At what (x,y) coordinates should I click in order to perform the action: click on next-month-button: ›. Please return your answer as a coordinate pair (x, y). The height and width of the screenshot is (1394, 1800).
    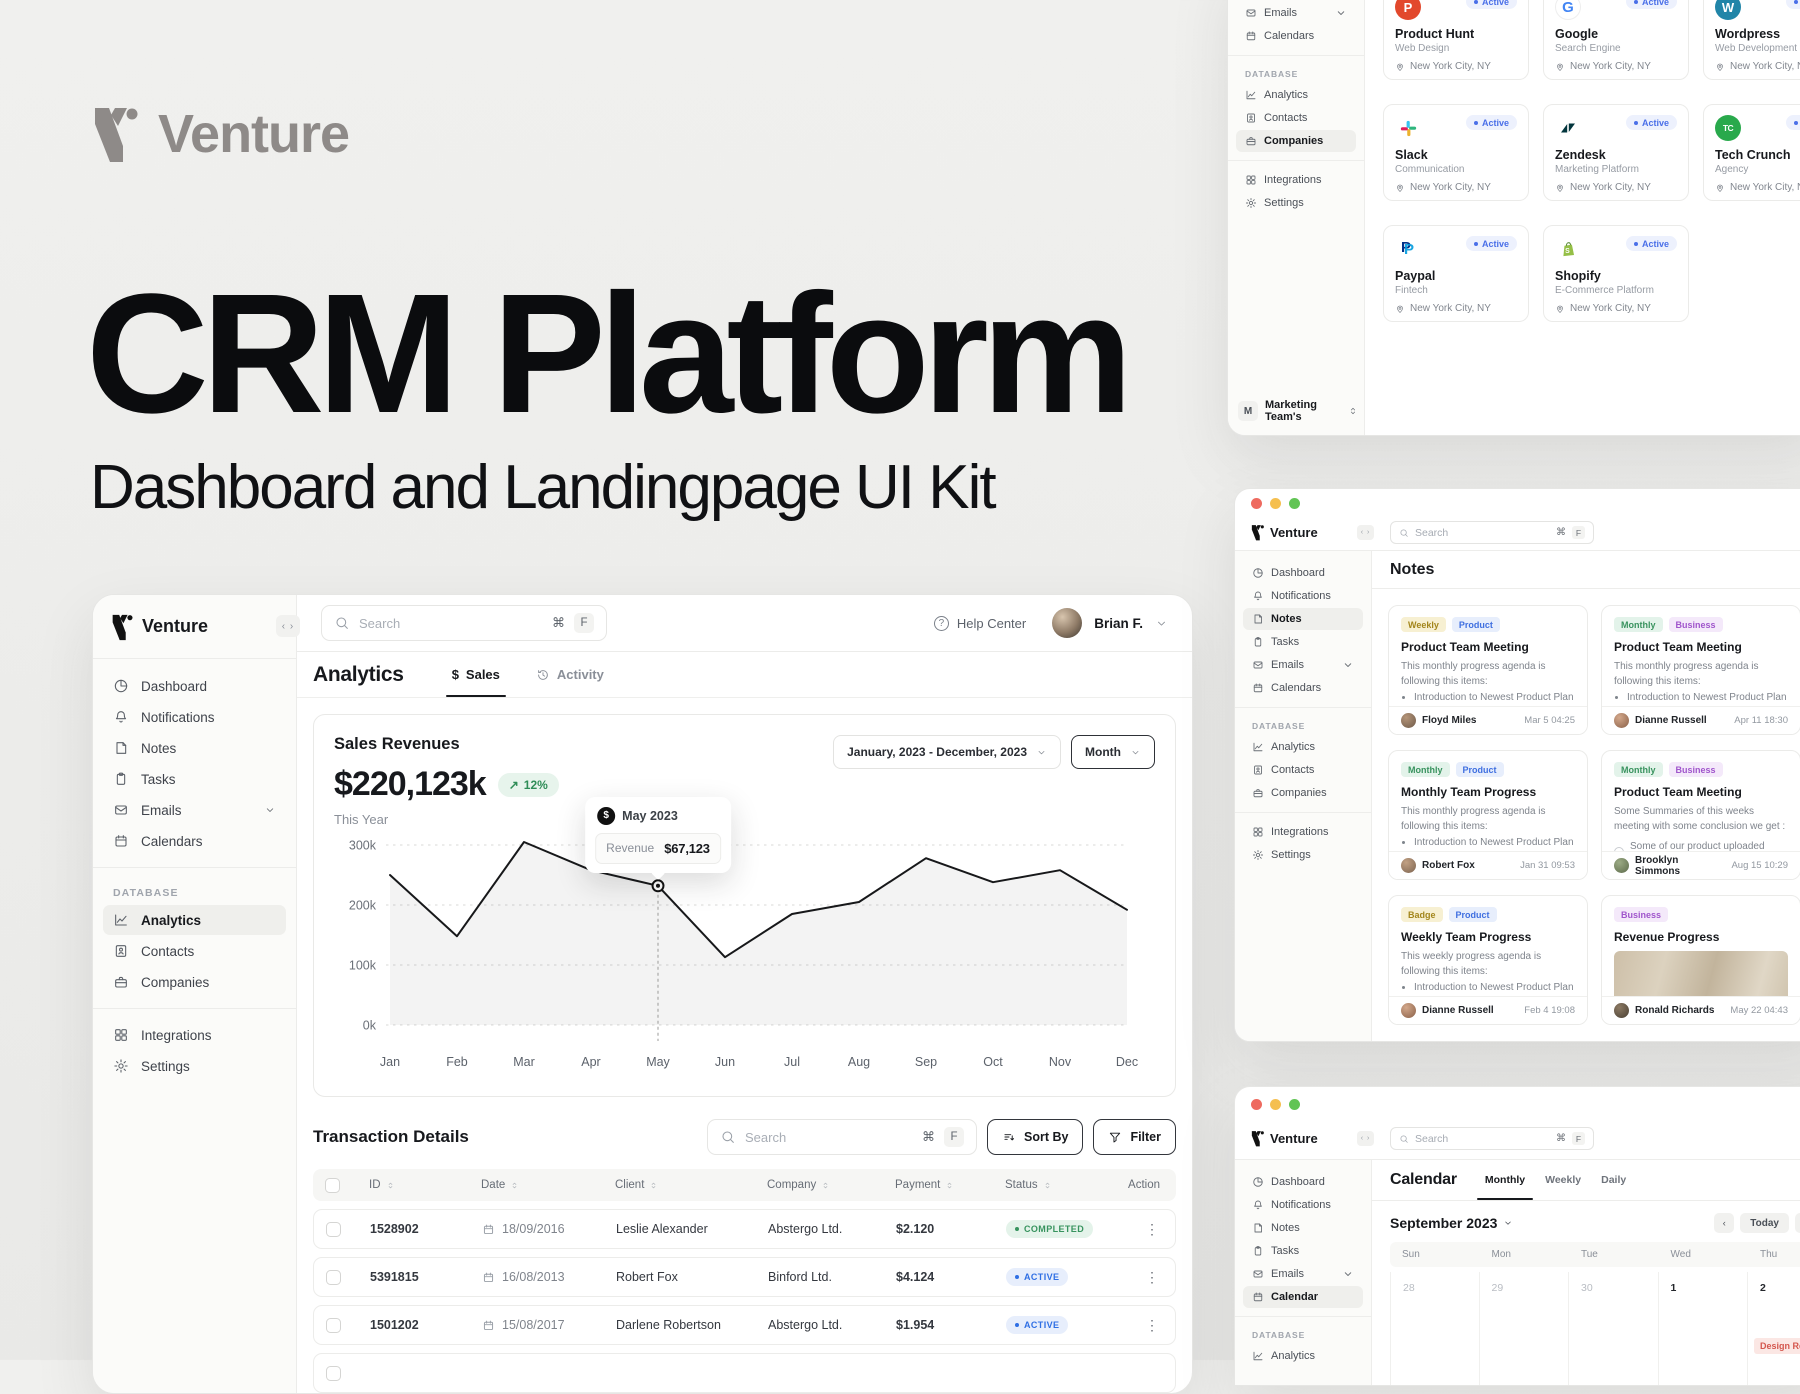
    Looking at the image, I should click on (1797, 1223).